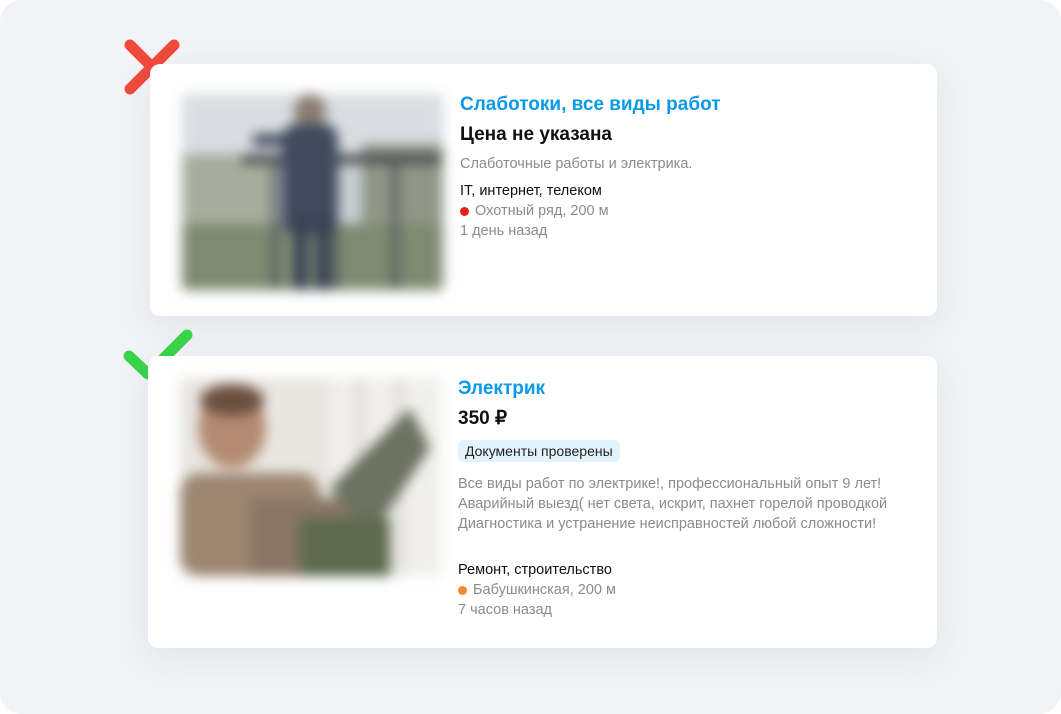  I want to click on listing-category: IT, интернет, телеком, so click(531, 191).